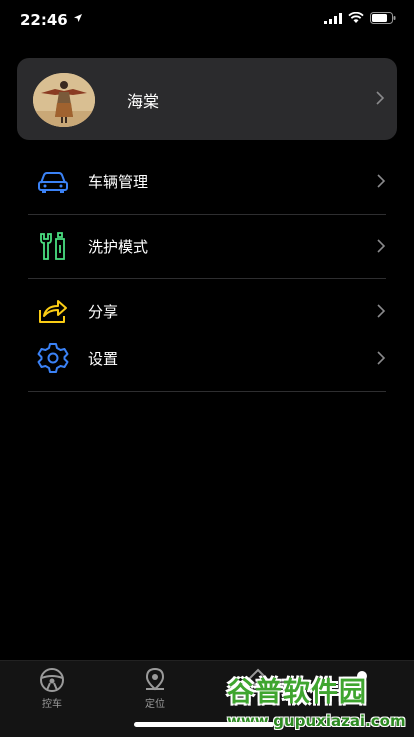  What do you see at coordinates (44, 20) in the screenshot?
I see `status-time: 22:46` at bounding box center [44, 20].